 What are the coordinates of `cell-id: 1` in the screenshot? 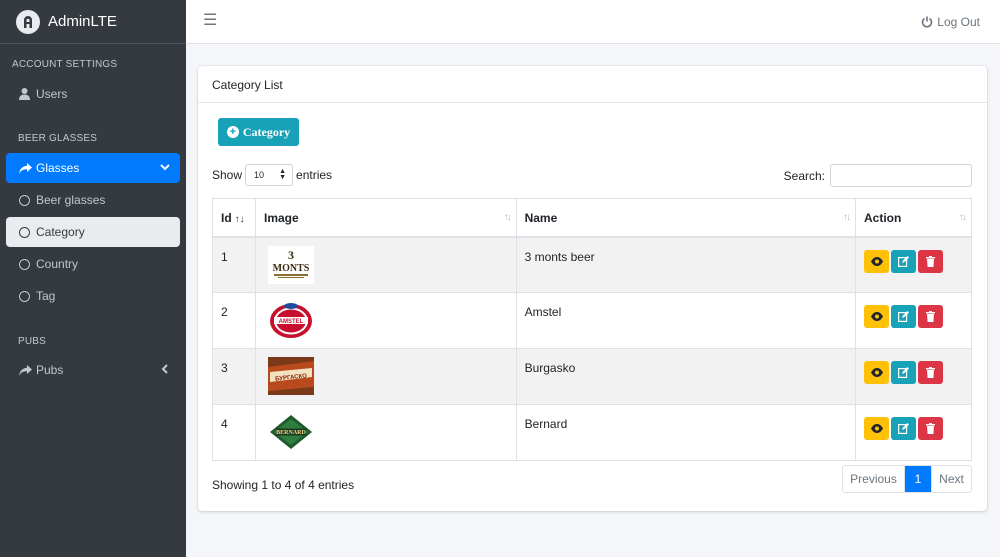 It's located at (234, 264).